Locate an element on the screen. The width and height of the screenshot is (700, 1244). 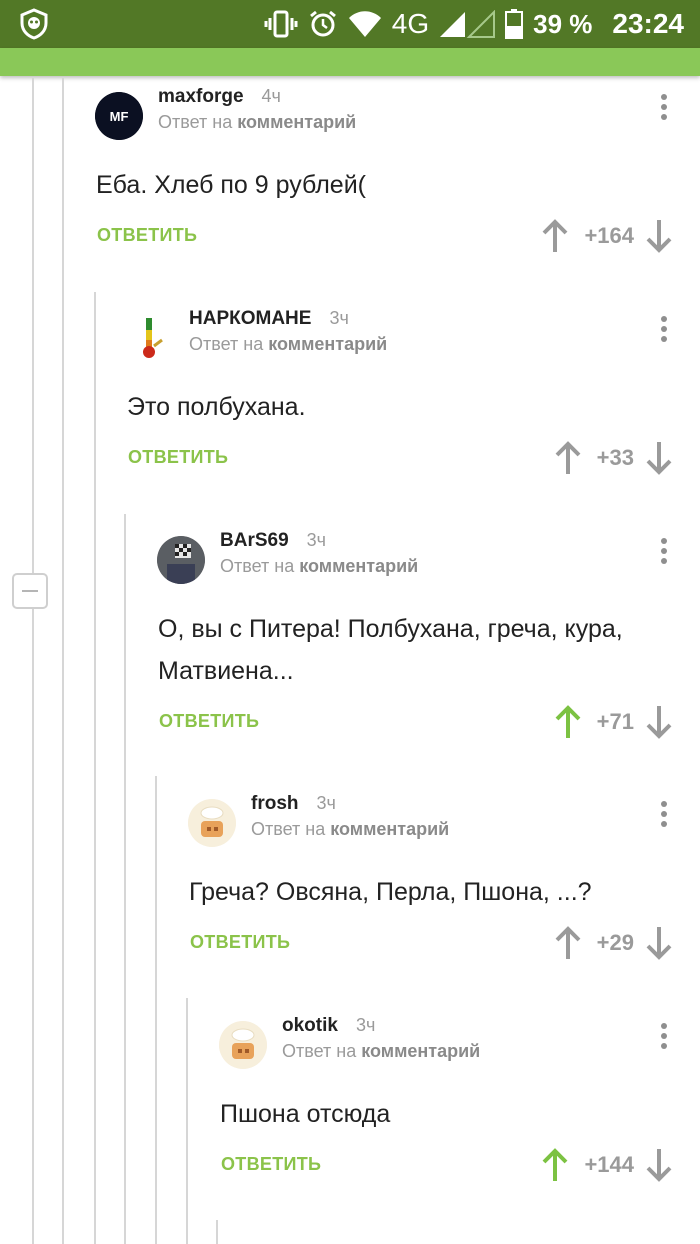
rating: +71 is located at coordinates (615, 721).